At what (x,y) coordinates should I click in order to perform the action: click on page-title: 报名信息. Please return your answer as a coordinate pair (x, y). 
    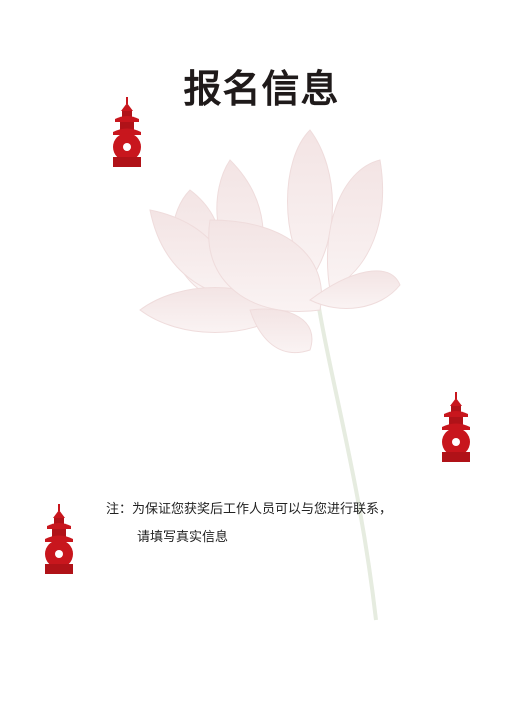
    Looking at the image, I should click on (261, 89).